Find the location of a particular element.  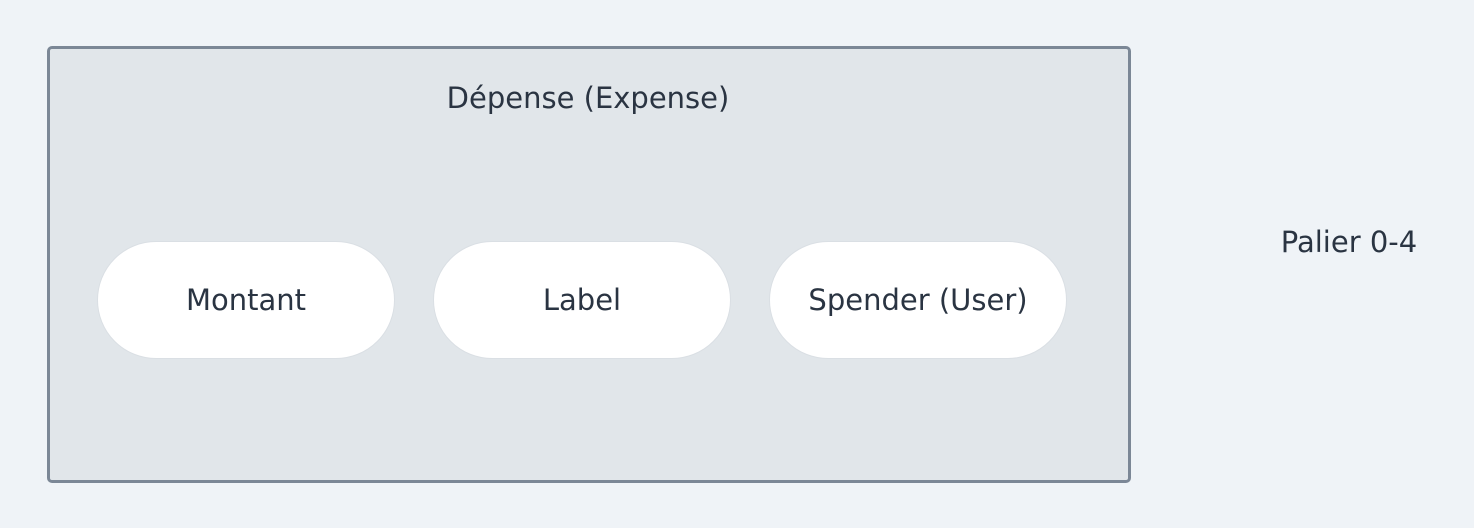

attribute-label: Label is located at coordinates (582, 300).